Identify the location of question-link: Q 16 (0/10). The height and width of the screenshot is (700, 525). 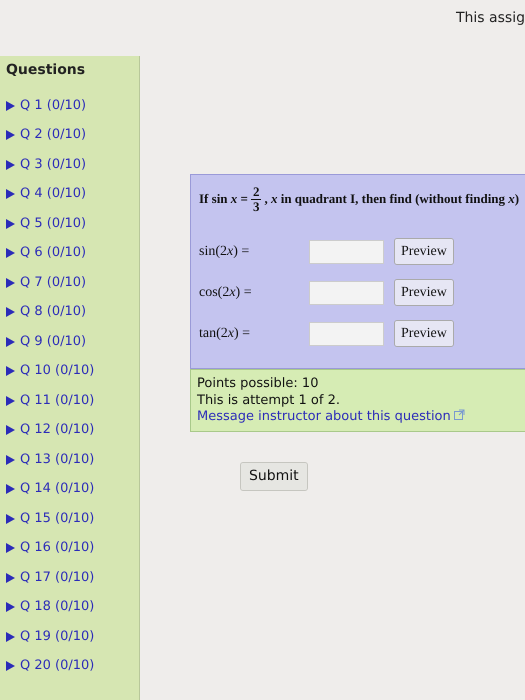
(57, 548).